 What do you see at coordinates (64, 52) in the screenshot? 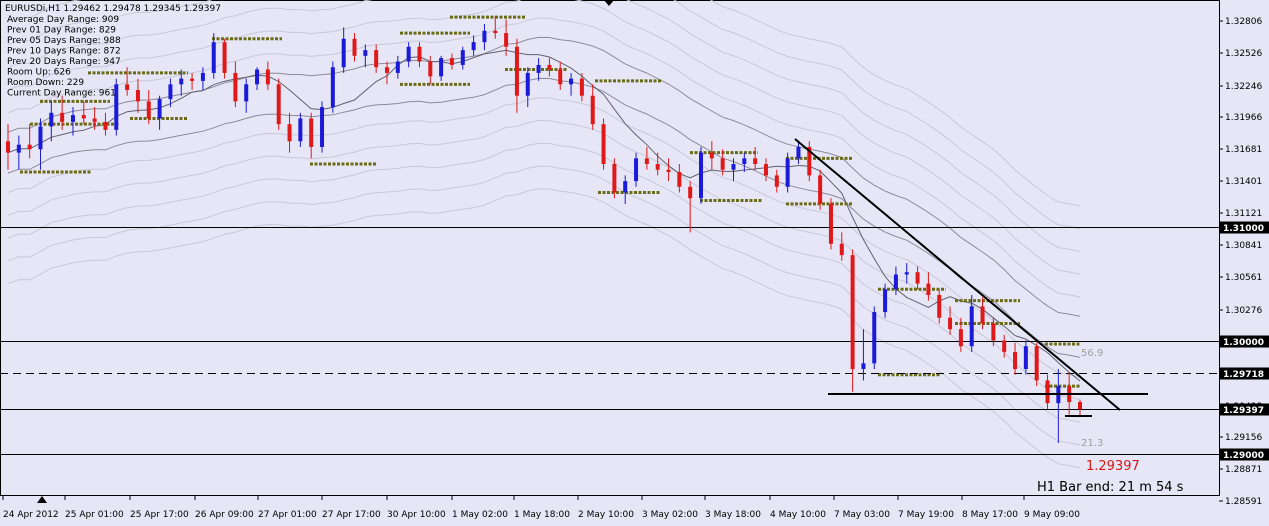
I see `info-line: Prev 10 Days Range: 872` at bounding box center [64, 52].